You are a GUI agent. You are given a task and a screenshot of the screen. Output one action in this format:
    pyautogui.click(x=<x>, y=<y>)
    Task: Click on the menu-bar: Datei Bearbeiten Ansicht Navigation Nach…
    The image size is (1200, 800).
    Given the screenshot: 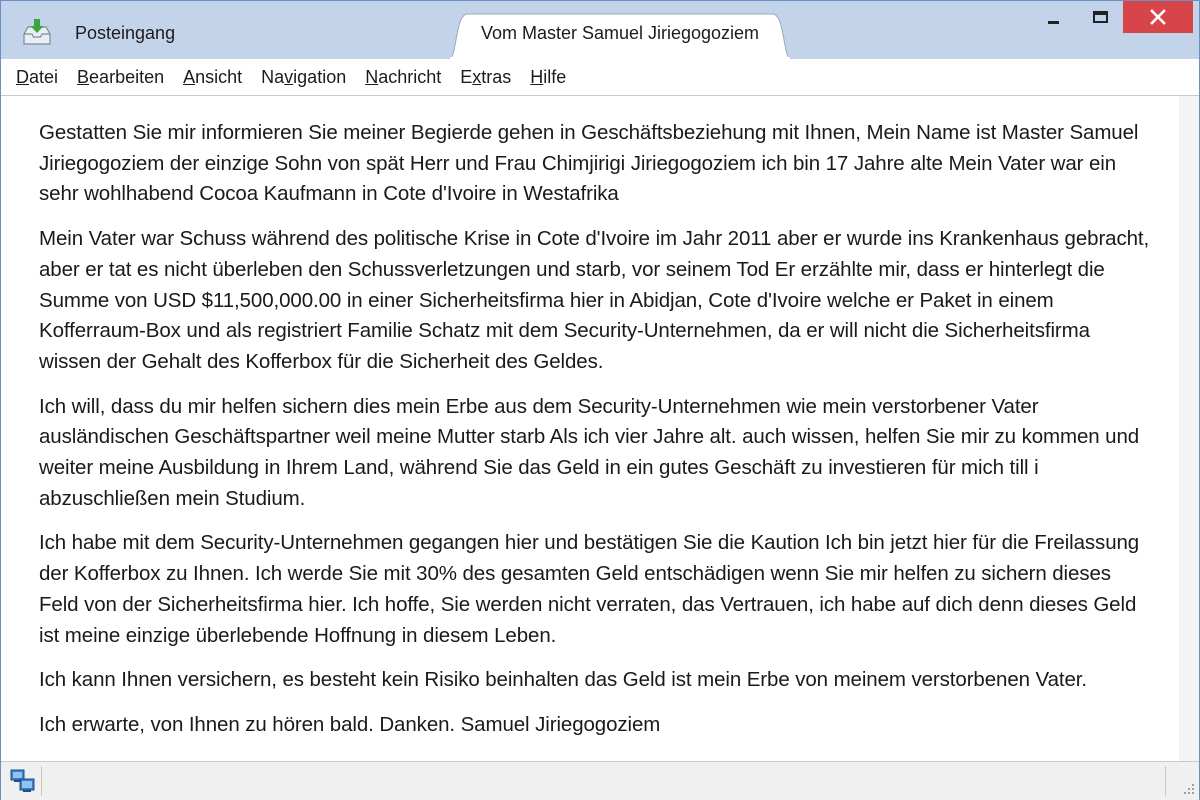 What is the action you would take?
    pyautogui.click(x=600, y=77)
    